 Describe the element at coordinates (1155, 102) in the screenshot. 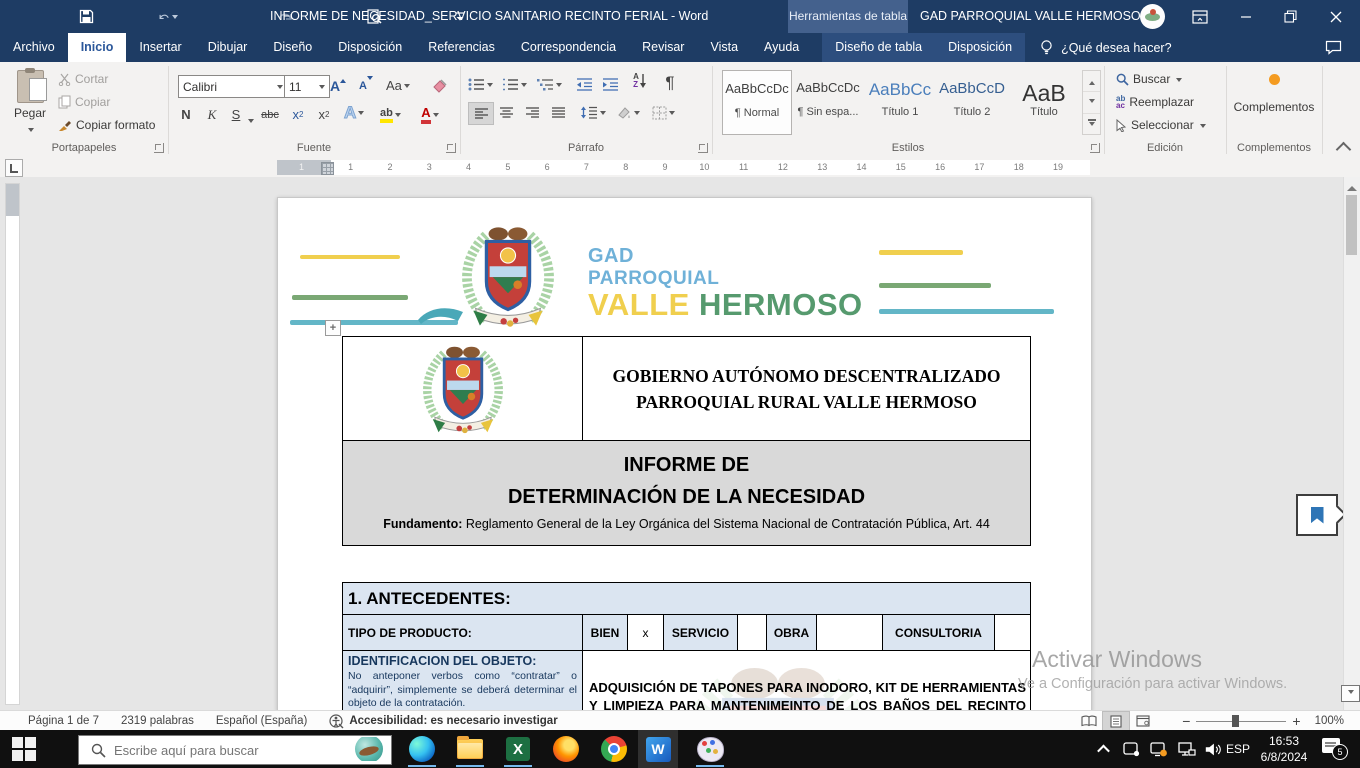

I see `replace-button: ab ac Reemplazar` at that location.